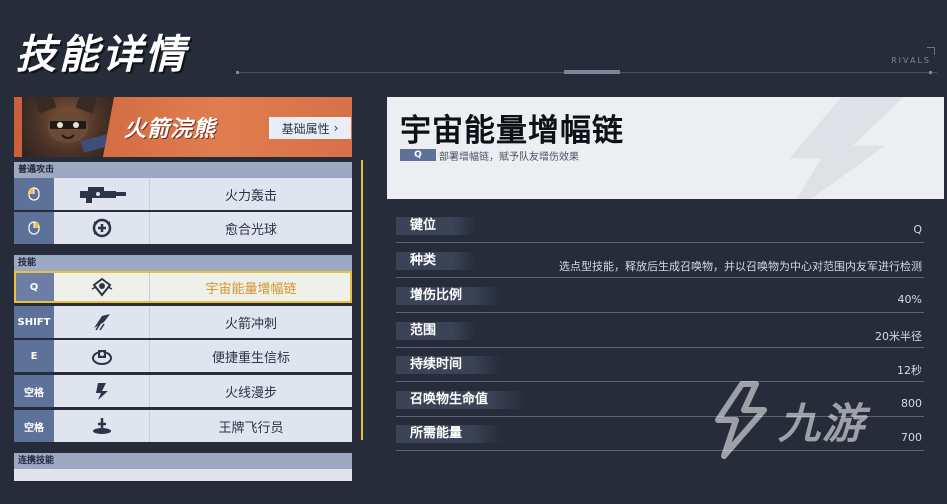  What do you see at coordinates (102, 322) in the screenshot?
I see `rocket-wings-icon` at bounding box center [102, 322].